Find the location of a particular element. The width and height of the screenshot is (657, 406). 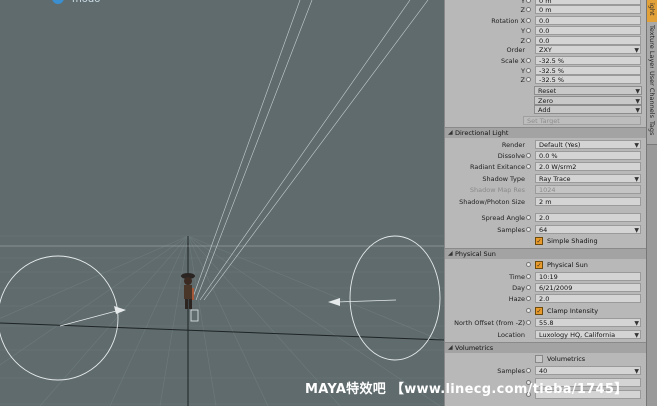

shadow-photon-size-field: 2 m is located at coordinates (588, 201).